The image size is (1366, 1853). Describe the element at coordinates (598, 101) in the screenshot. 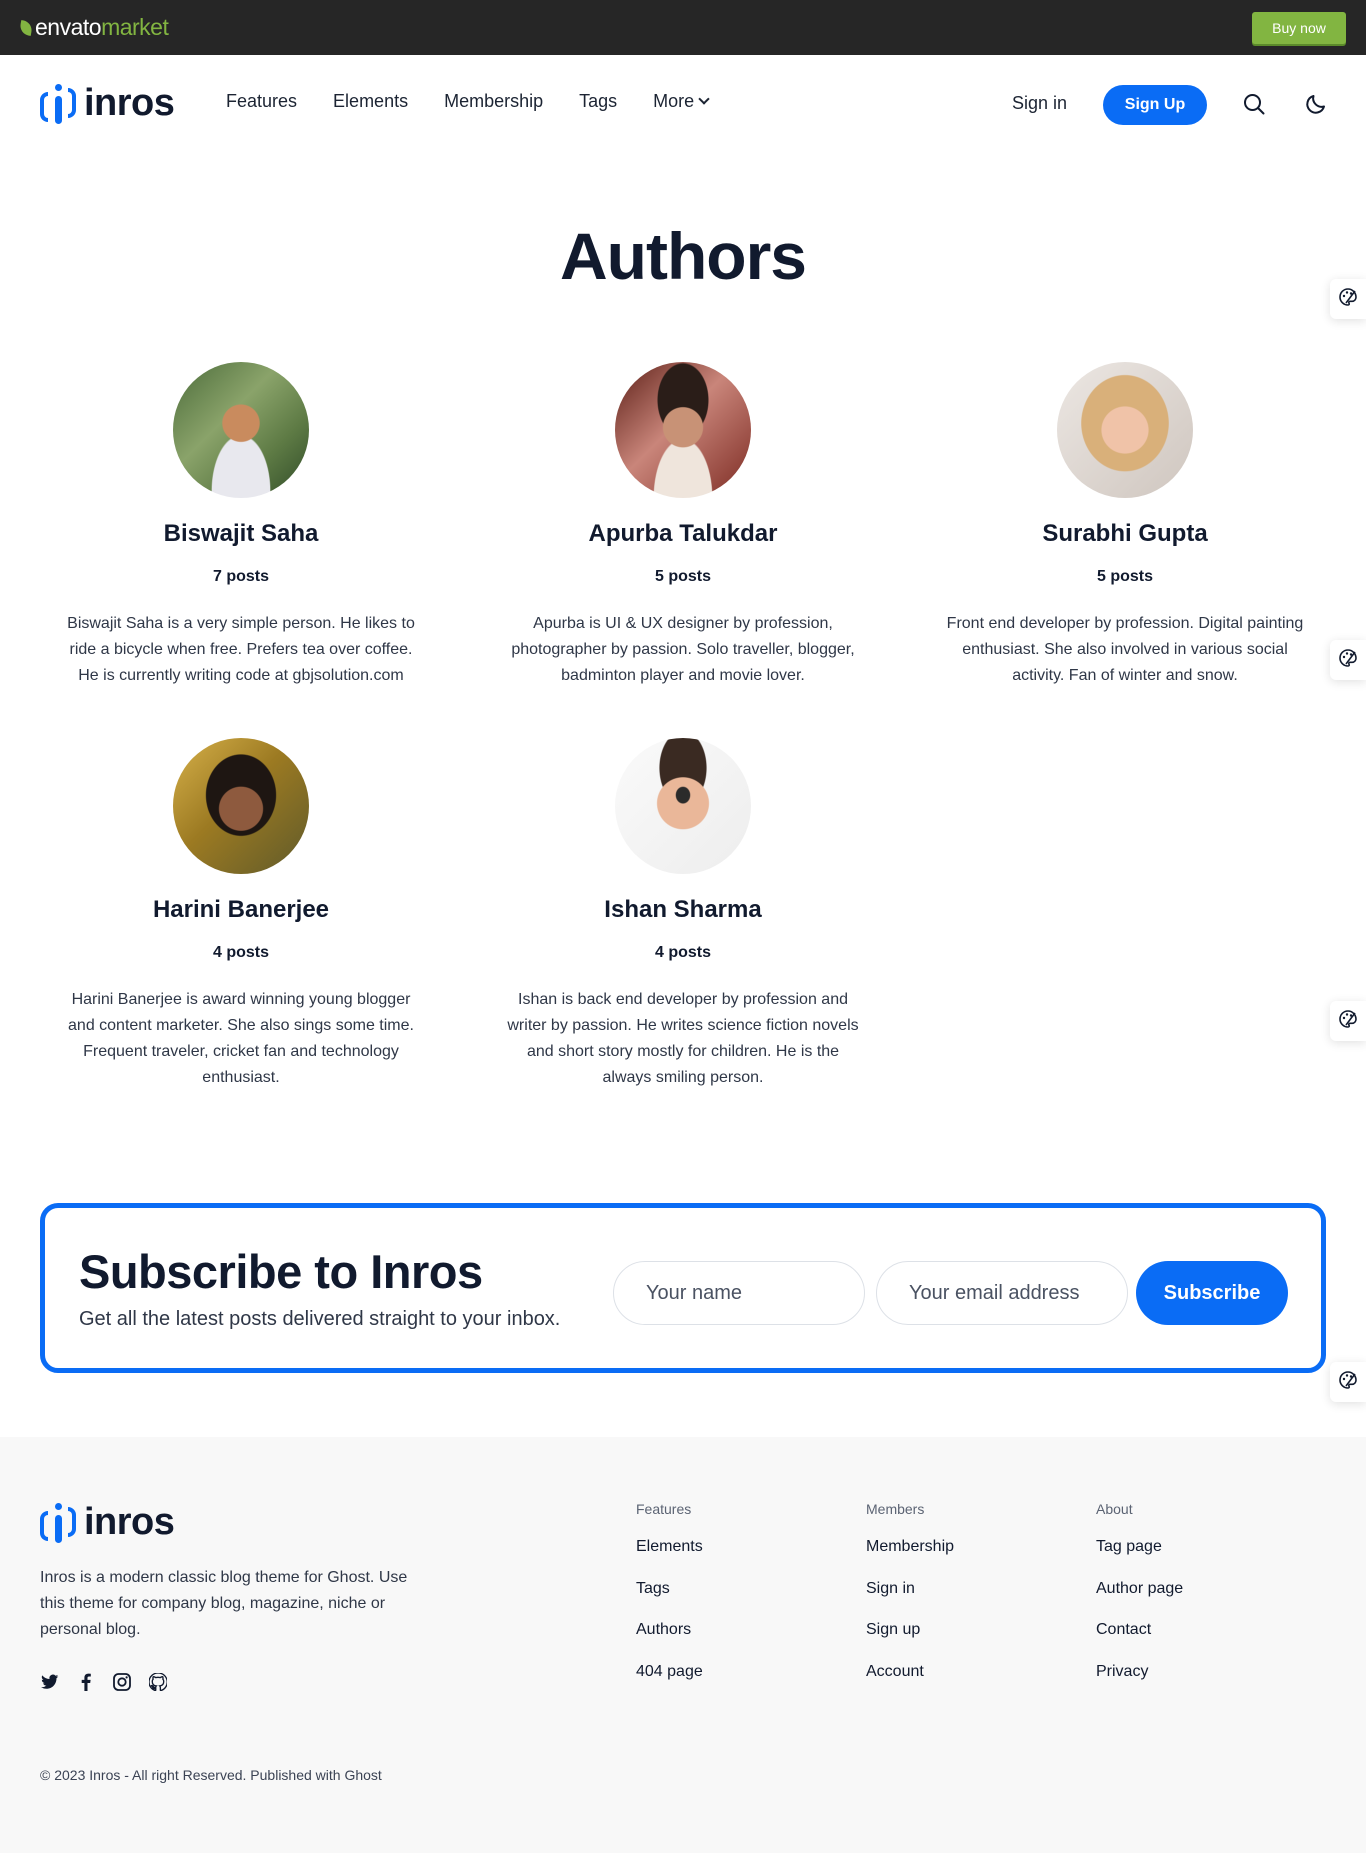

I see `nav-item-tags: Tags` at that location.